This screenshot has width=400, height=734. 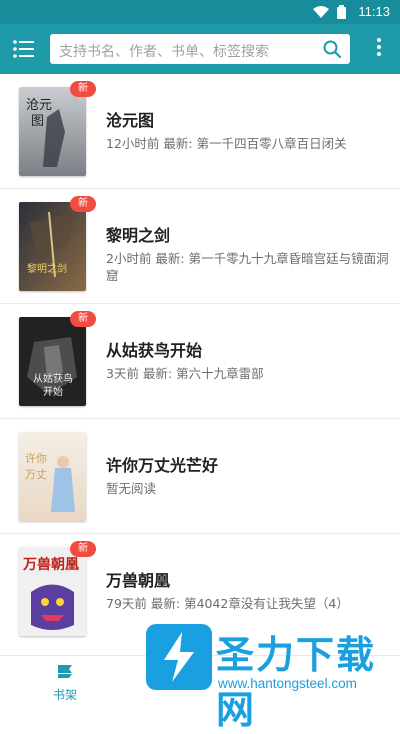 What do you see at coordinates (64, 695) in the screenshot?
I see `tab-bookshelf-label: 书架` at bounding box center [64, 695].